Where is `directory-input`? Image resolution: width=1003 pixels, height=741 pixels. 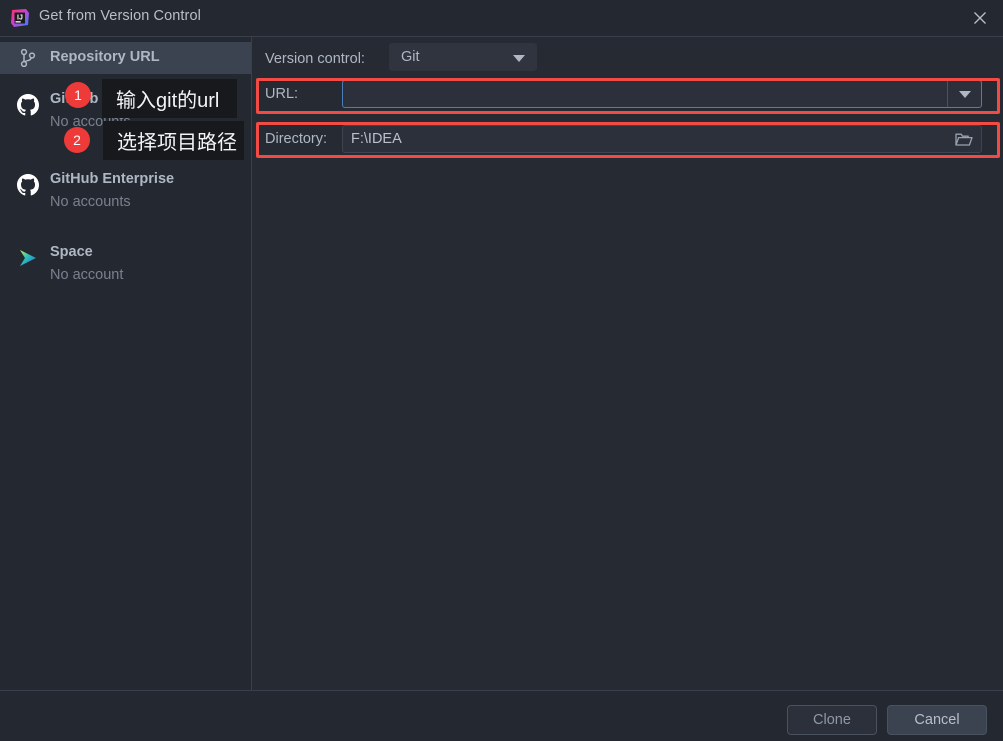 directory-input is located at coordinates (645, 139).